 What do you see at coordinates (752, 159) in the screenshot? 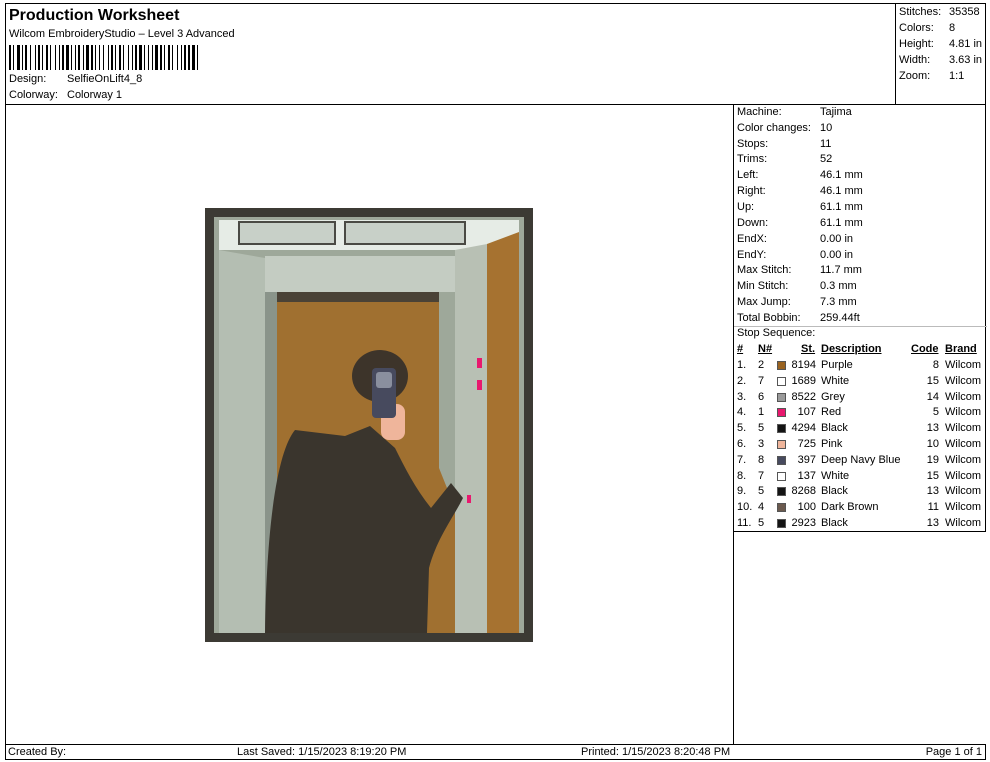
I see `info-label: Trims:` at bounding box center [752, 159].